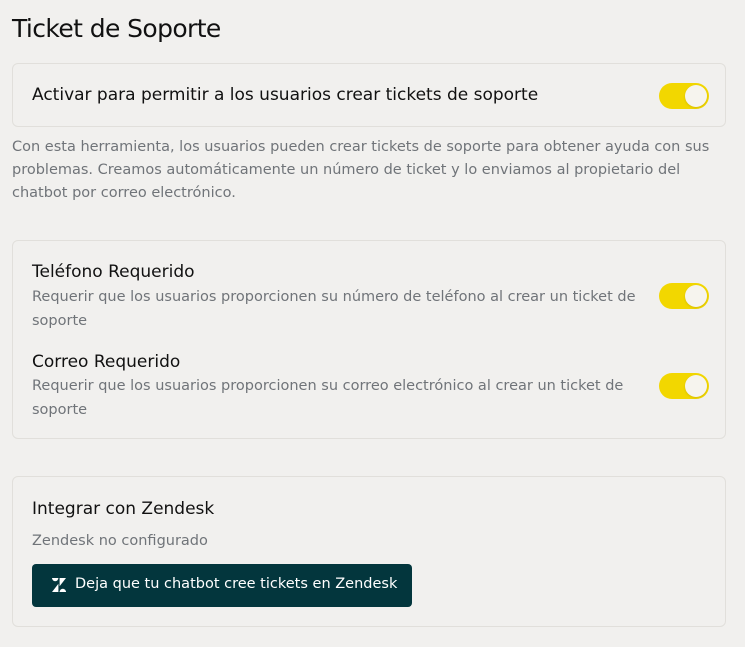  What do you see at coordinates (113, 272) in the screenshot?
I see `phone-required-title: Teléfono Requerido` at bounding box center [113, 272].